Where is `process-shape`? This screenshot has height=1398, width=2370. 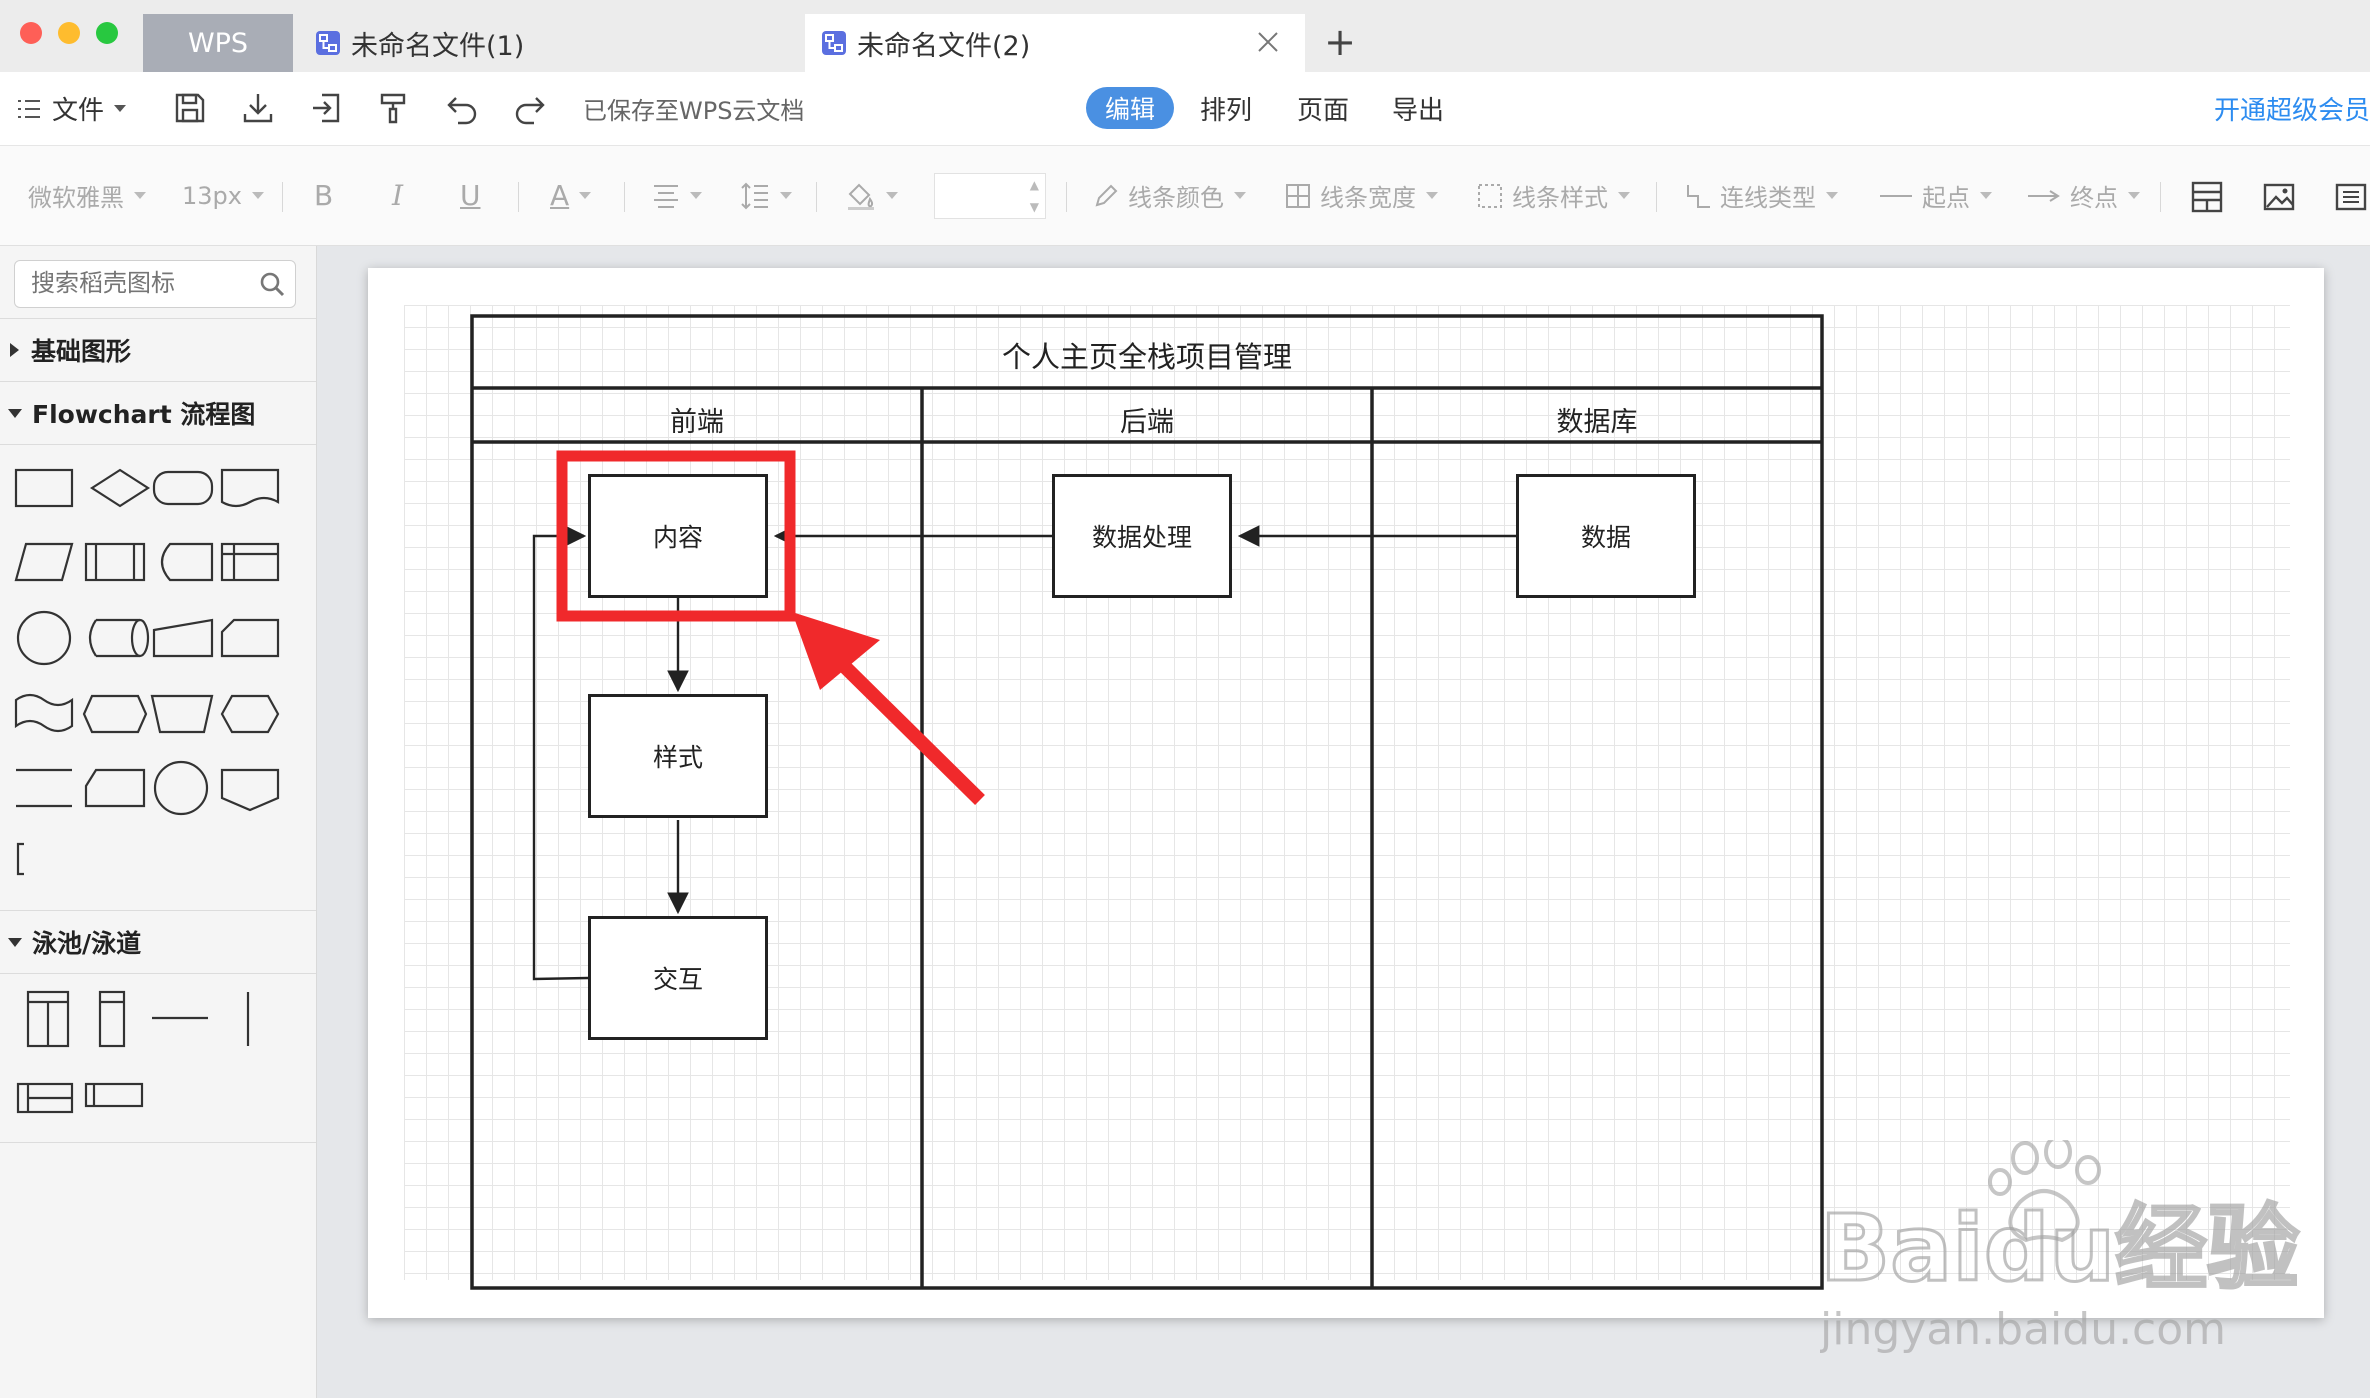
process-shape is located at coordinates (44, 488).